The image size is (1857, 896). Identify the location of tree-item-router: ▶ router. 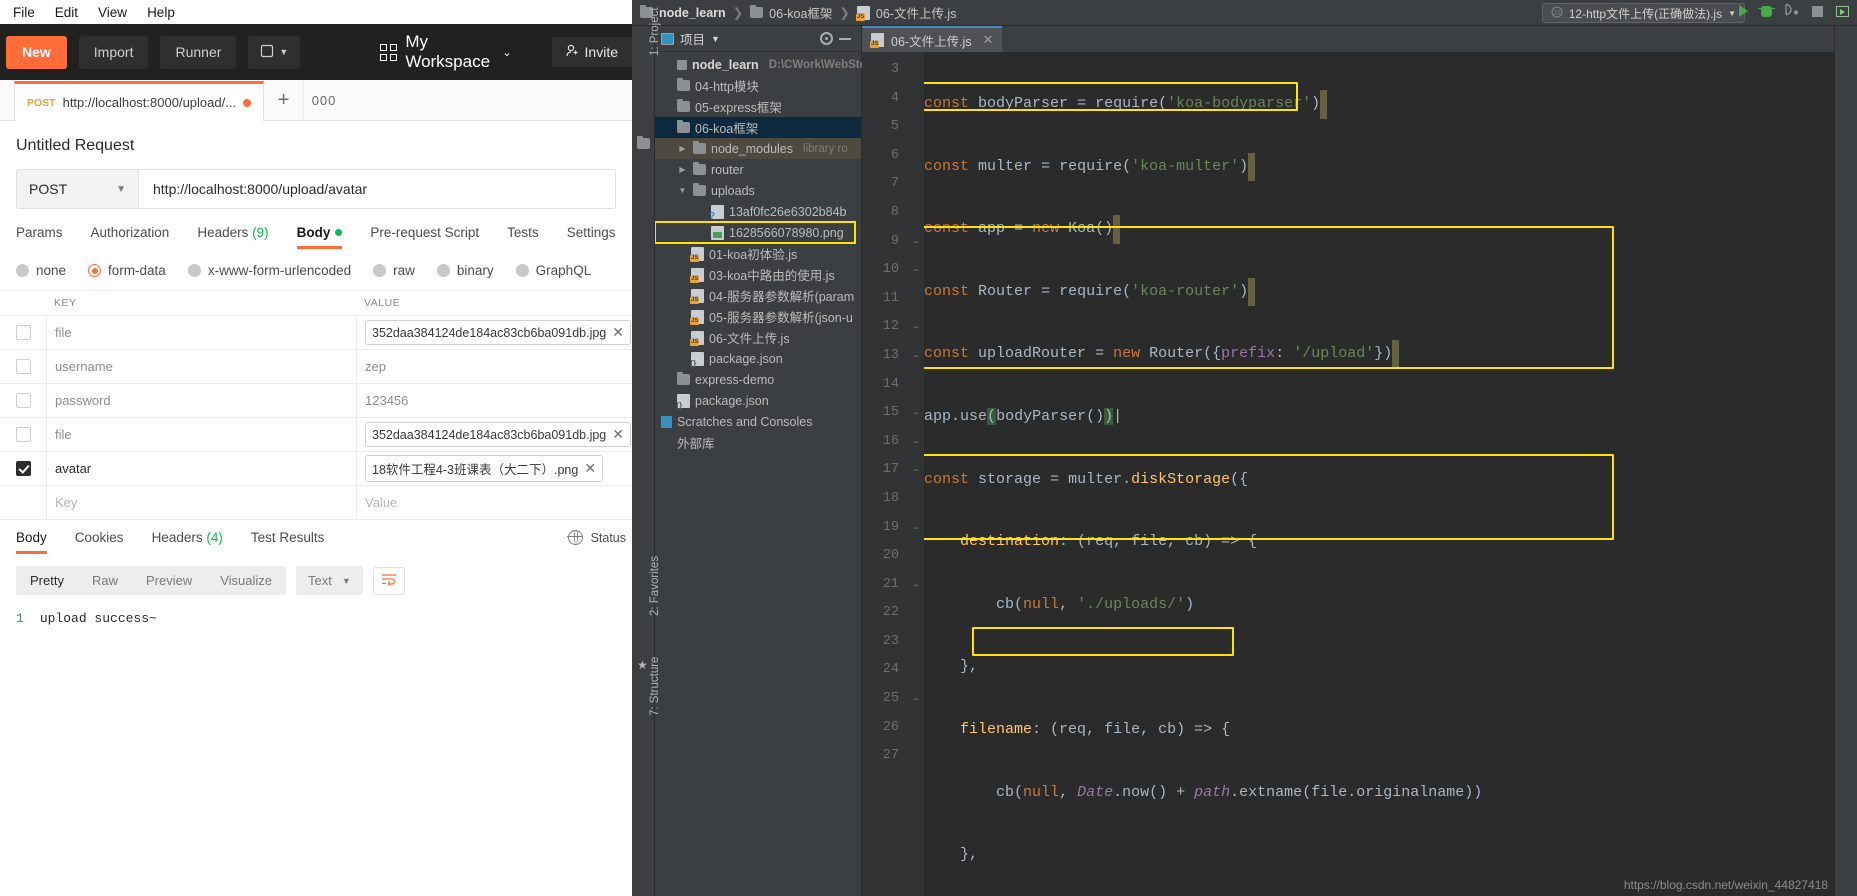
(758, 169).